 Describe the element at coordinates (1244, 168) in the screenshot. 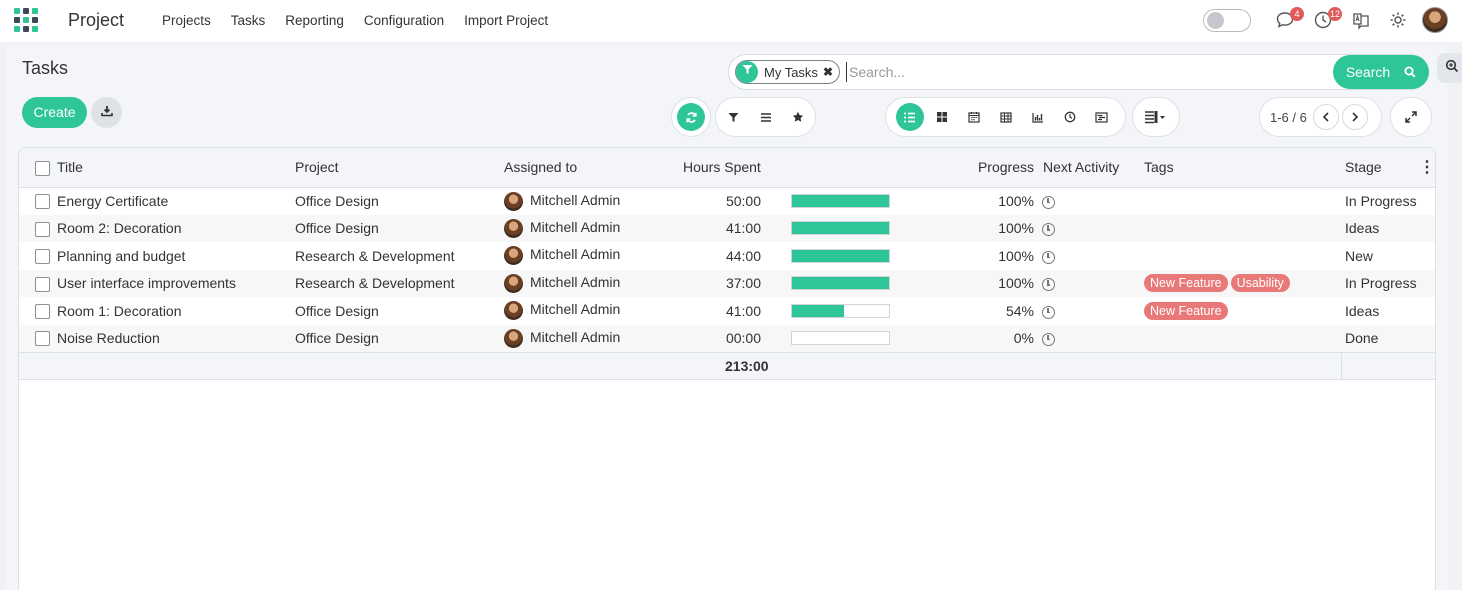

I see `column-tags: Tags` at that location.